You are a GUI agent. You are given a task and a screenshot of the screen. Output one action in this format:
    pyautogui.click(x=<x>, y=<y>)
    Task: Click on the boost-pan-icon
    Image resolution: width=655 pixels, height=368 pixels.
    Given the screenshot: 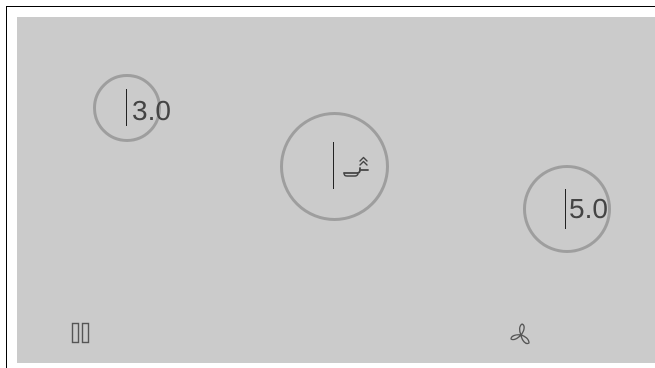 What is the action you would take?
    pyautogui.click(x=356, y=166)
    